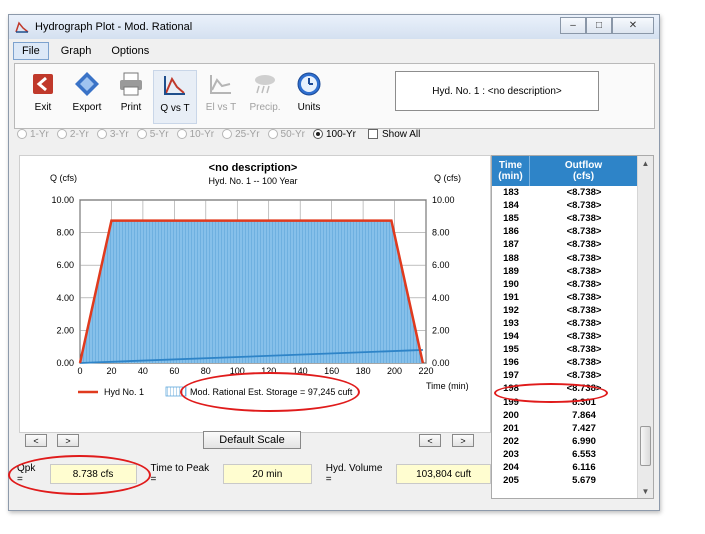  I want to click on show-all-checkbox: Show All, so click(394, 134).